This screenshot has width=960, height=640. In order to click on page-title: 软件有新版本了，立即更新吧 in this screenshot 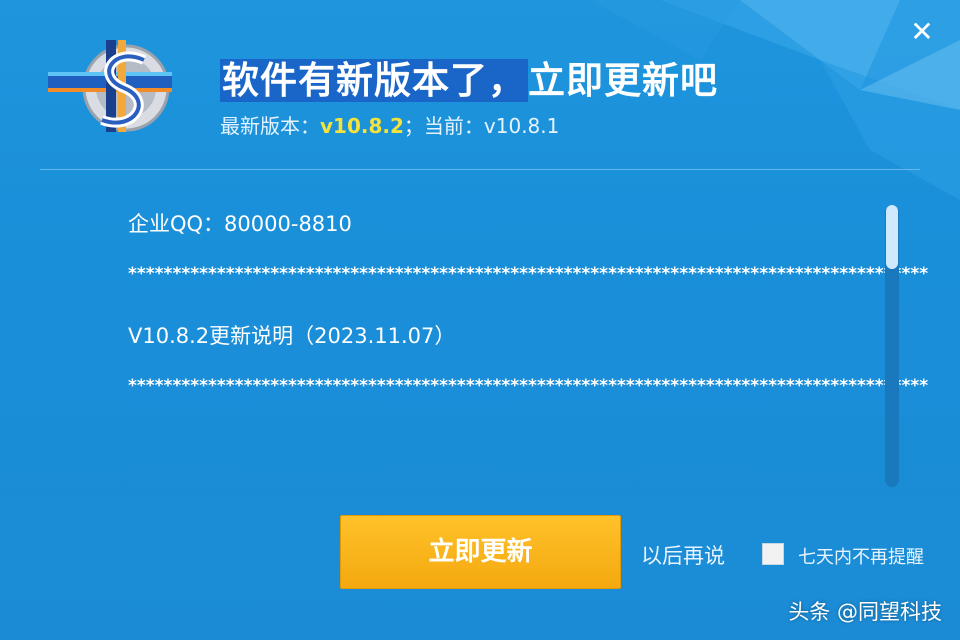, I will do `click(469, 77)`.